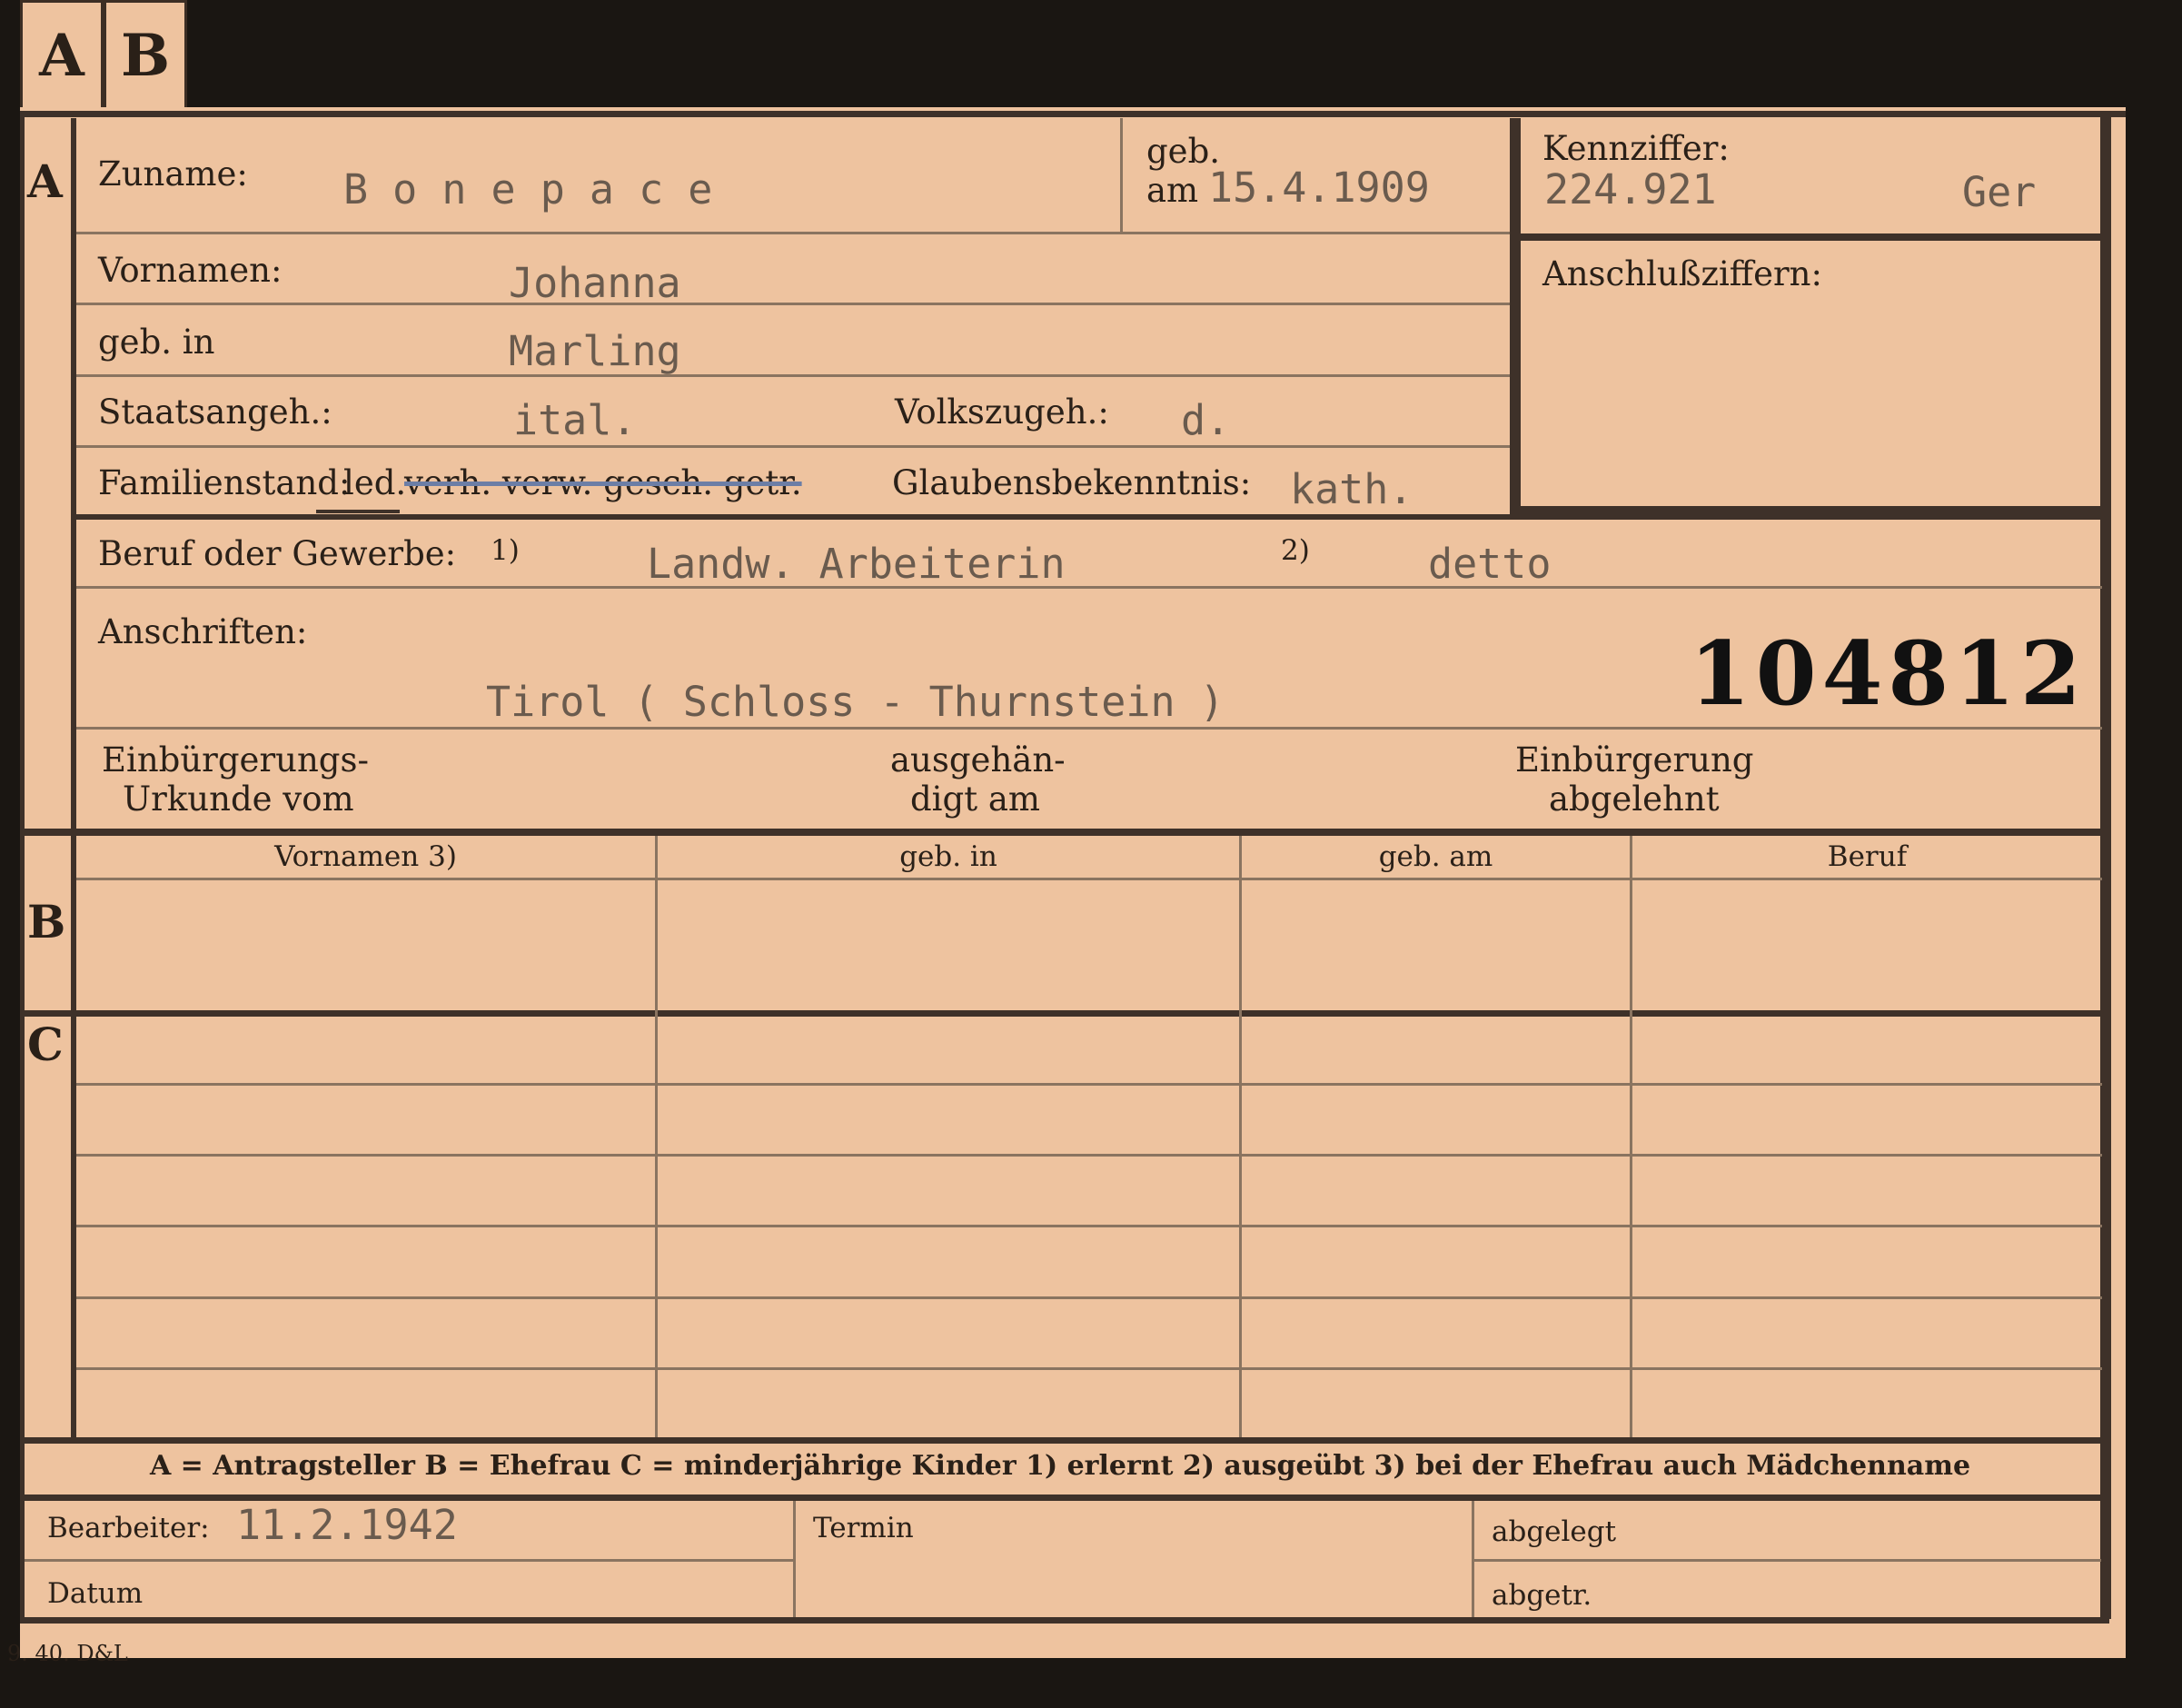 This screenshot has height=1708, width=2182. Describe the element at coordinates (156, 342) in the screenshot. I see `gebin-label: geb. in` at that location.